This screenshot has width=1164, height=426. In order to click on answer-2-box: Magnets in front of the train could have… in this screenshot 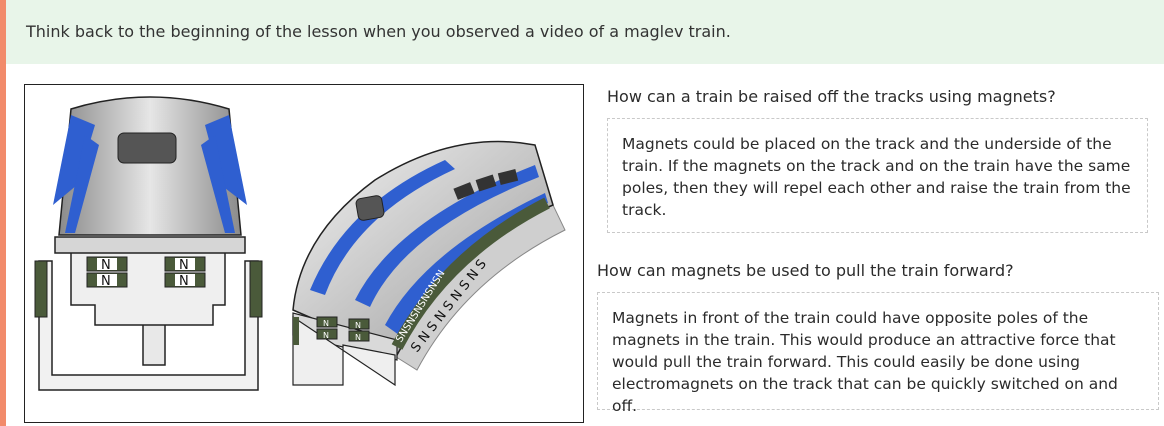, I will do `click(878, 353)`.